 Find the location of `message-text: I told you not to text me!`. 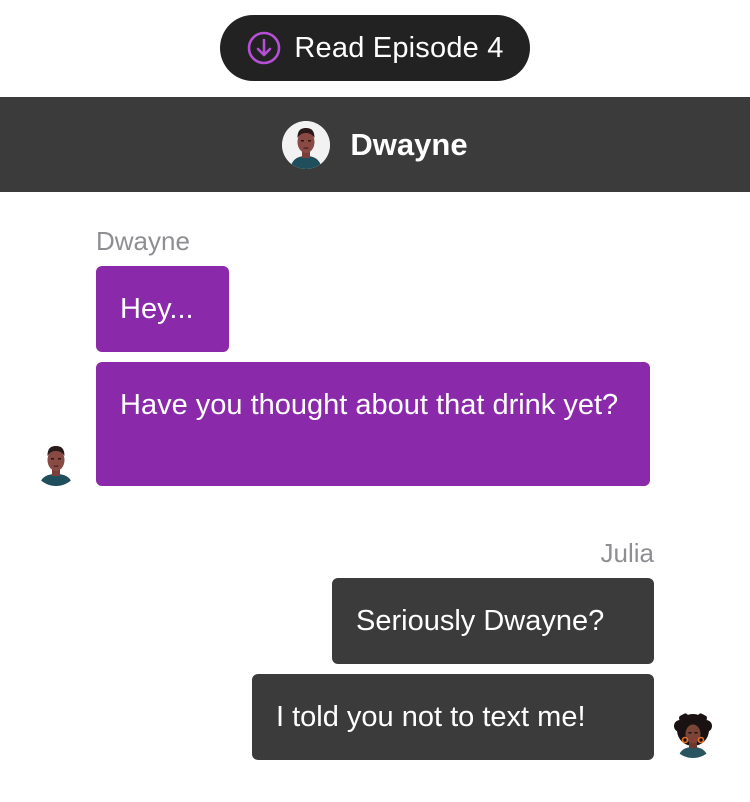

message-text: I told you not to text me! is located at coordinates (431, 717).